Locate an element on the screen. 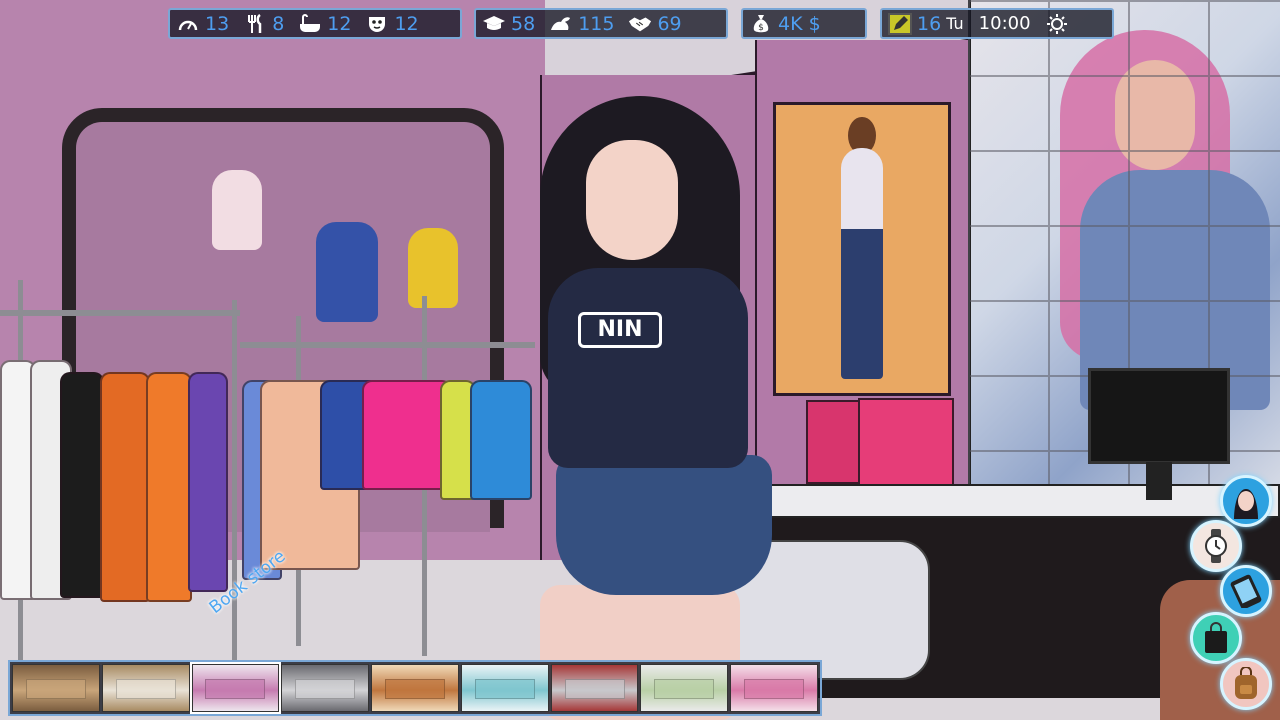 The image size is (1280, 720). money-bag-icon: $ is located at coordinates (761, 24).